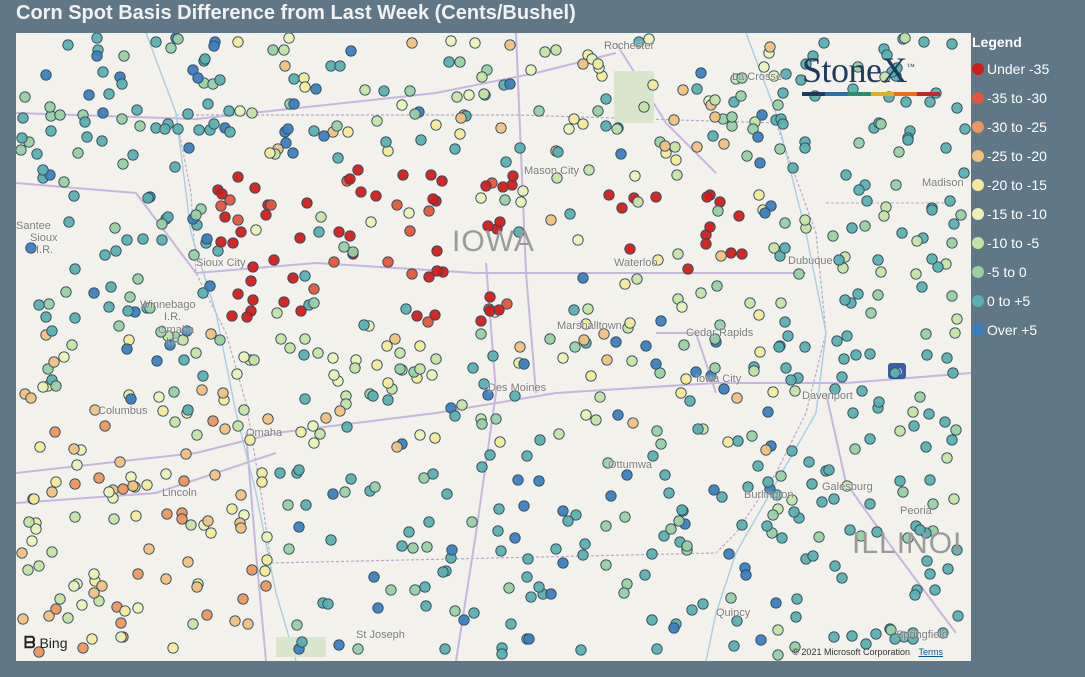 Image resolution: width=1085 pixels, height=677 pixels. I want to click on state-border, so click(476, 119).